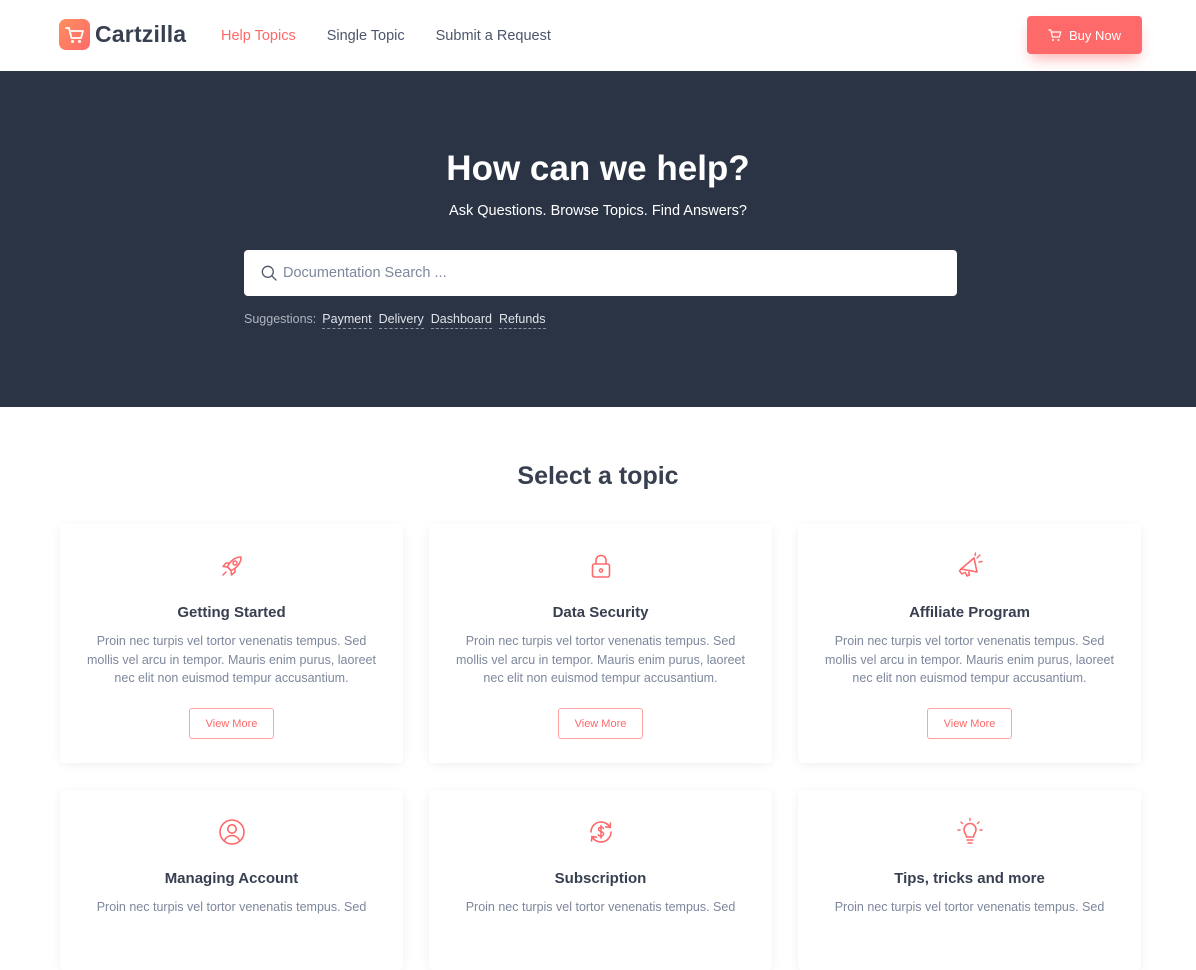  I want to click on suggestion-dashboard: Dashboard, so click(461, 320).